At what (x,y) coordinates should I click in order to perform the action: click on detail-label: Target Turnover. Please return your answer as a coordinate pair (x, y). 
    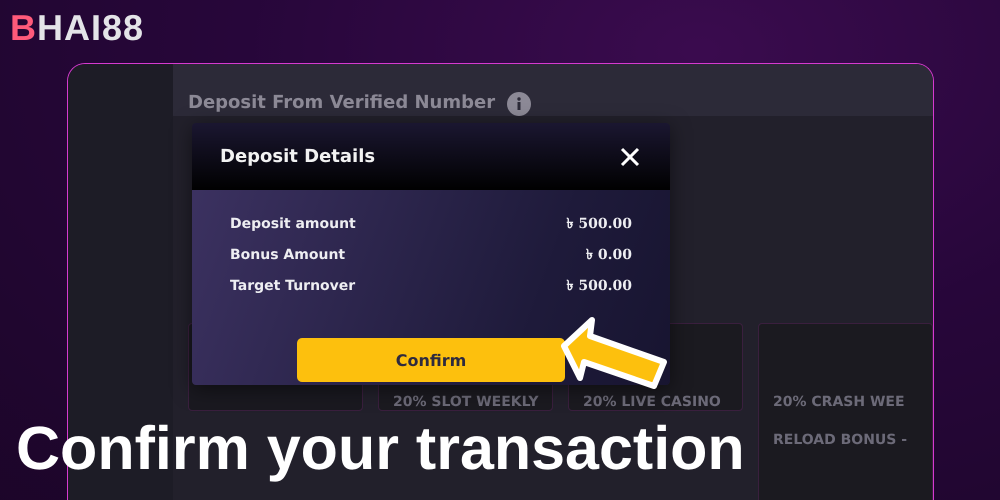
    Looking at the image, I should click on (293, 286).